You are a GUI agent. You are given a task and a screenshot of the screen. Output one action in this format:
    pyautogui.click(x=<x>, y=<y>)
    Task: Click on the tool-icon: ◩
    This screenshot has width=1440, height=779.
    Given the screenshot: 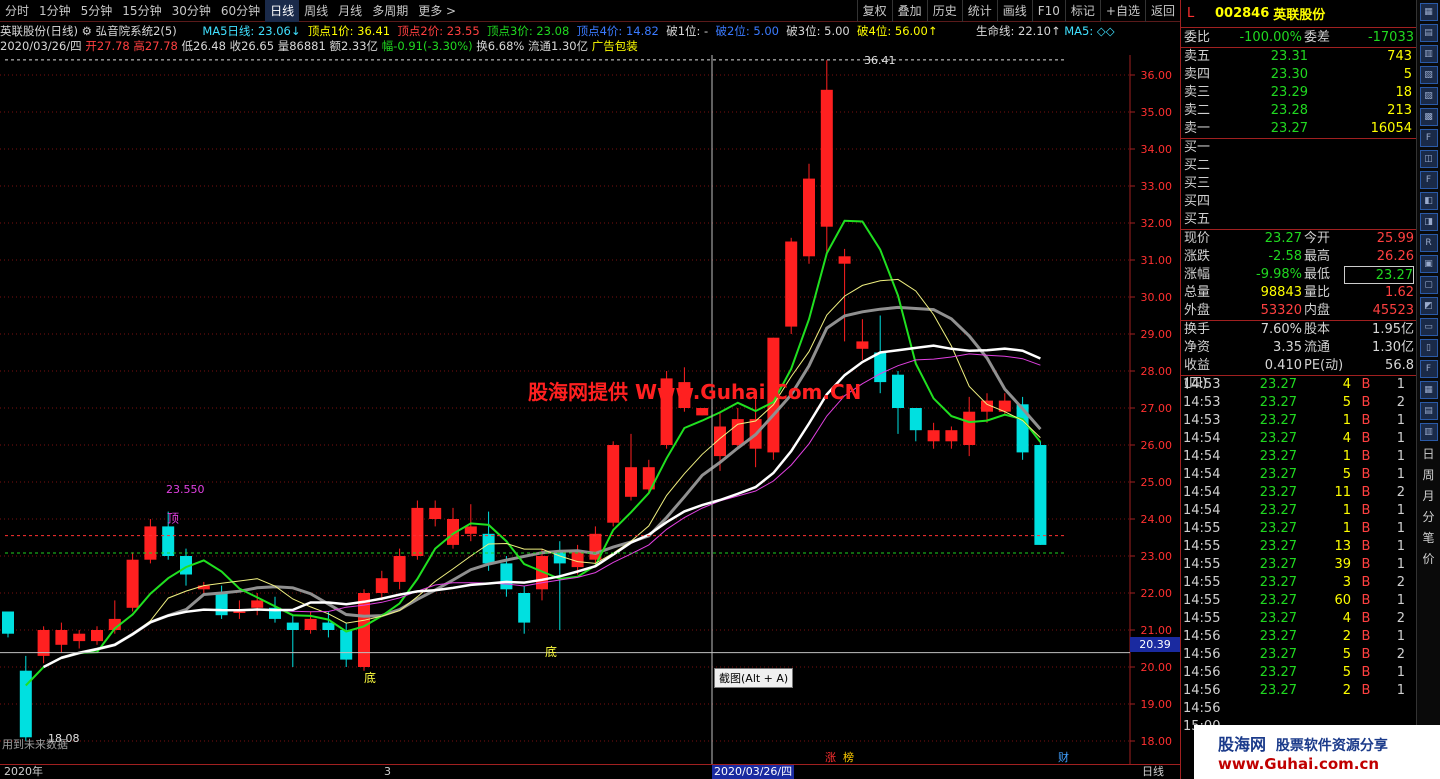 What is the action you would take?
    pyautogui.click(x=1428, y=306)
    